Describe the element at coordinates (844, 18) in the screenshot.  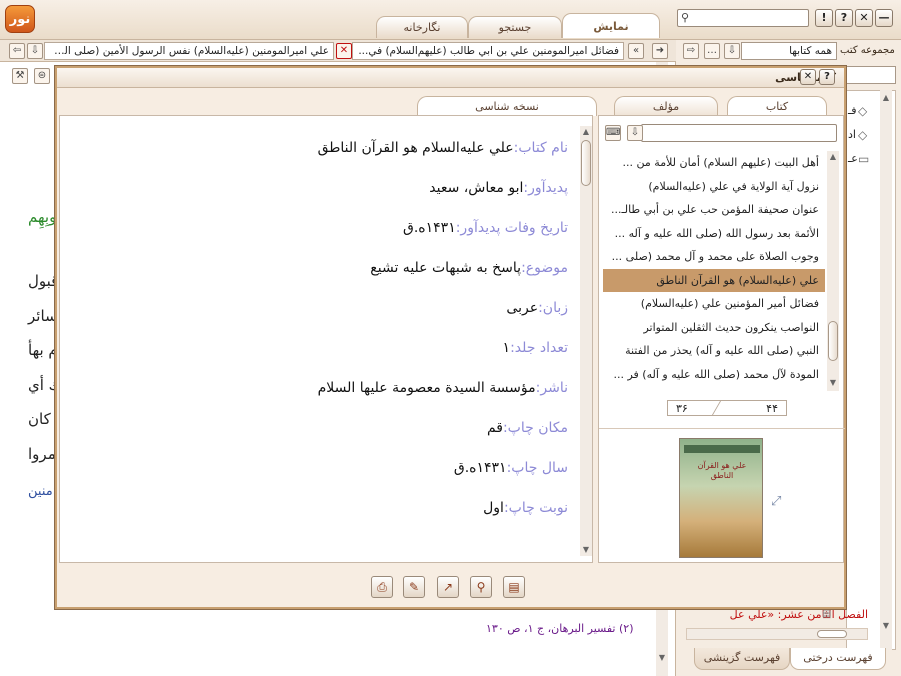
I see `help-button: ?` at that location.